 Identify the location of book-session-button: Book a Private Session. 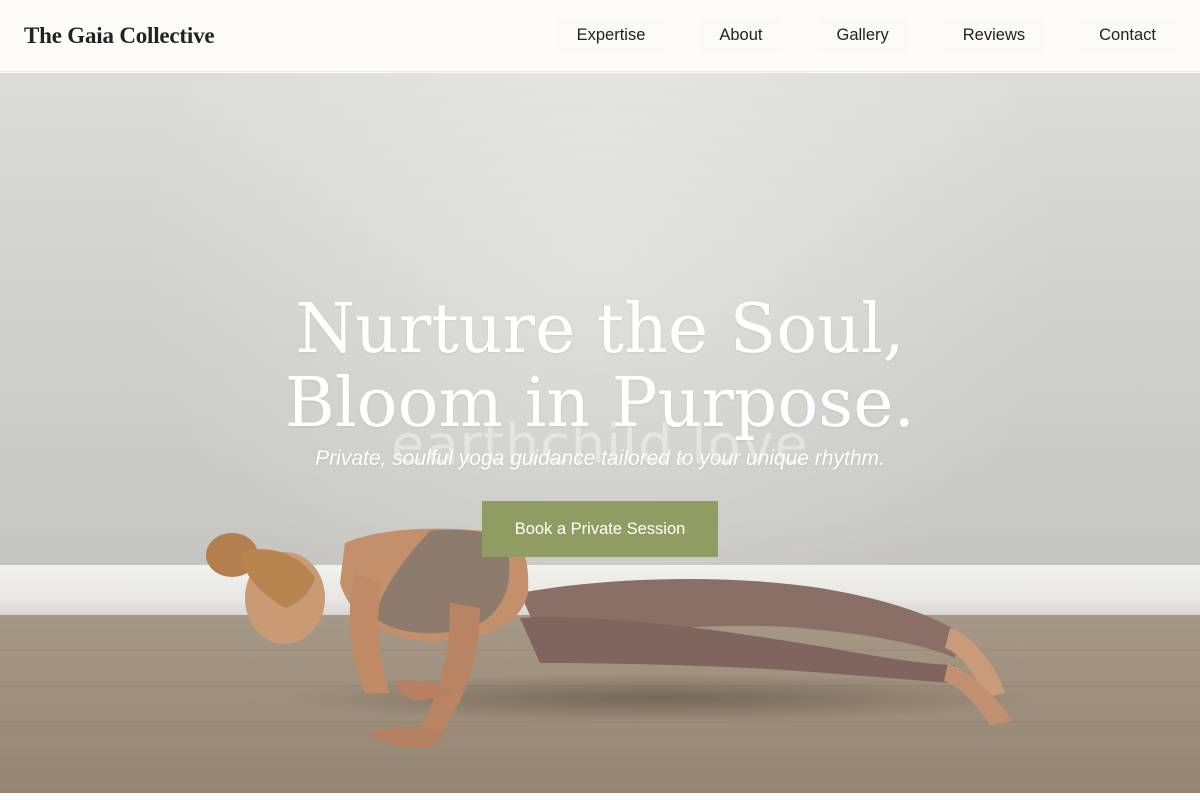
(600, 529).